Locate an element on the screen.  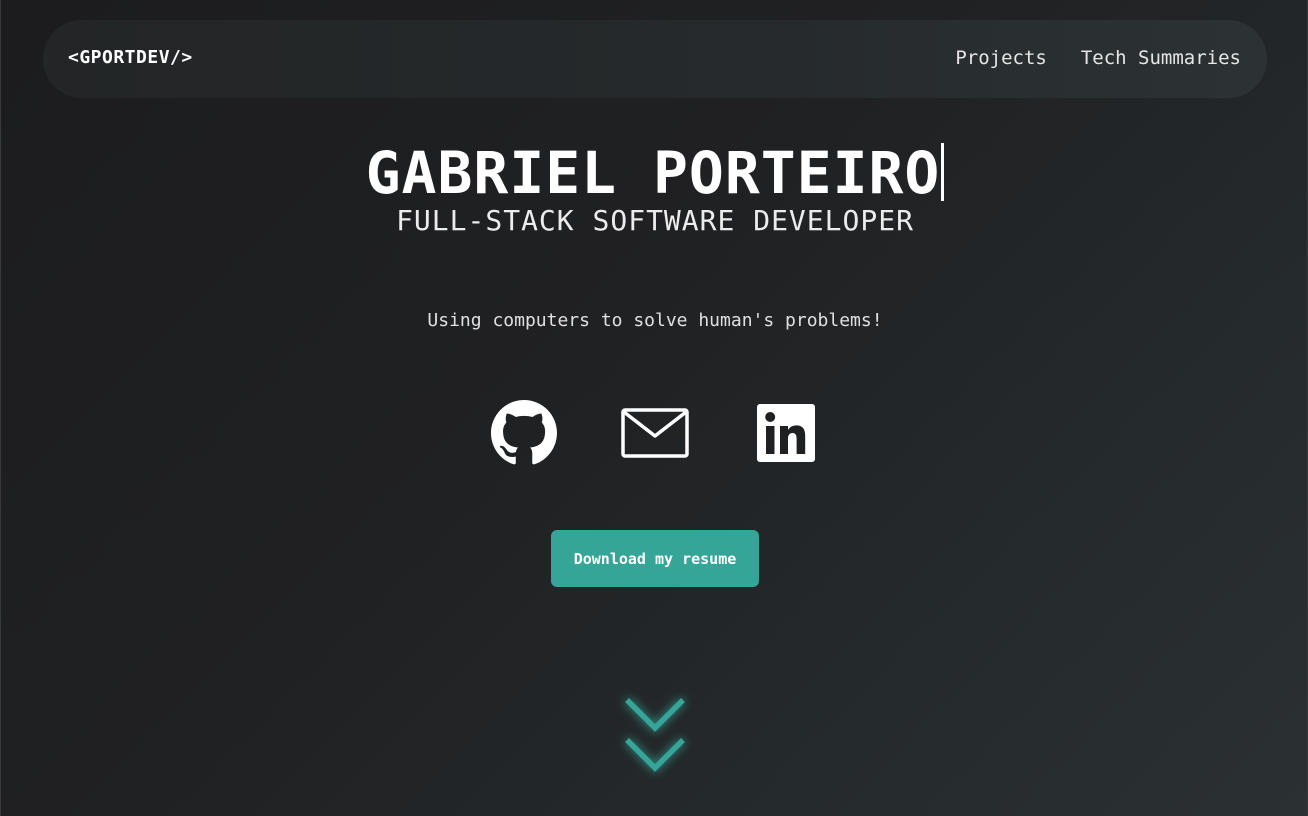
download-resume-button: Download my resume is located at coordinates (655, 558).